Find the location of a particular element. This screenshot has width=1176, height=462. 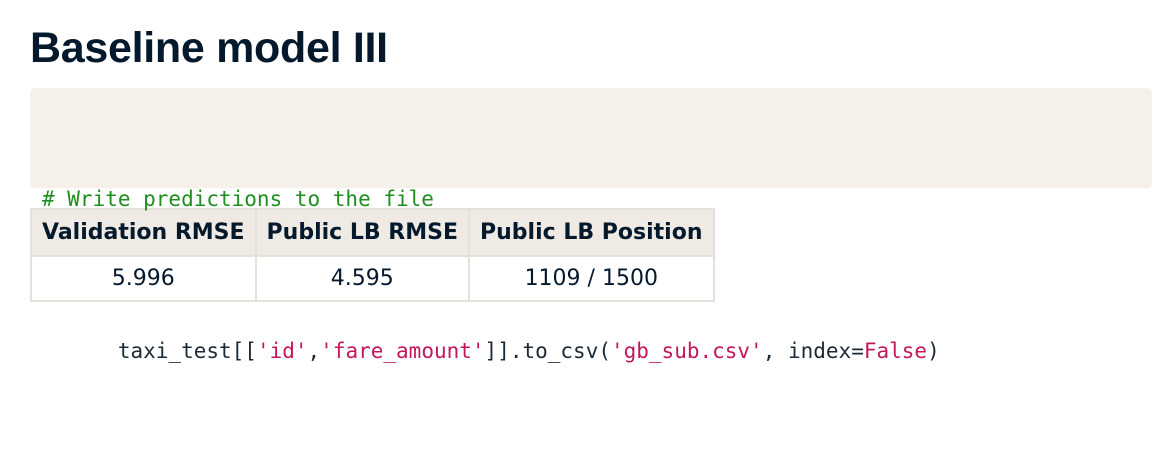

code-token: ]].to_csv( is located at coordinates (547, 351).